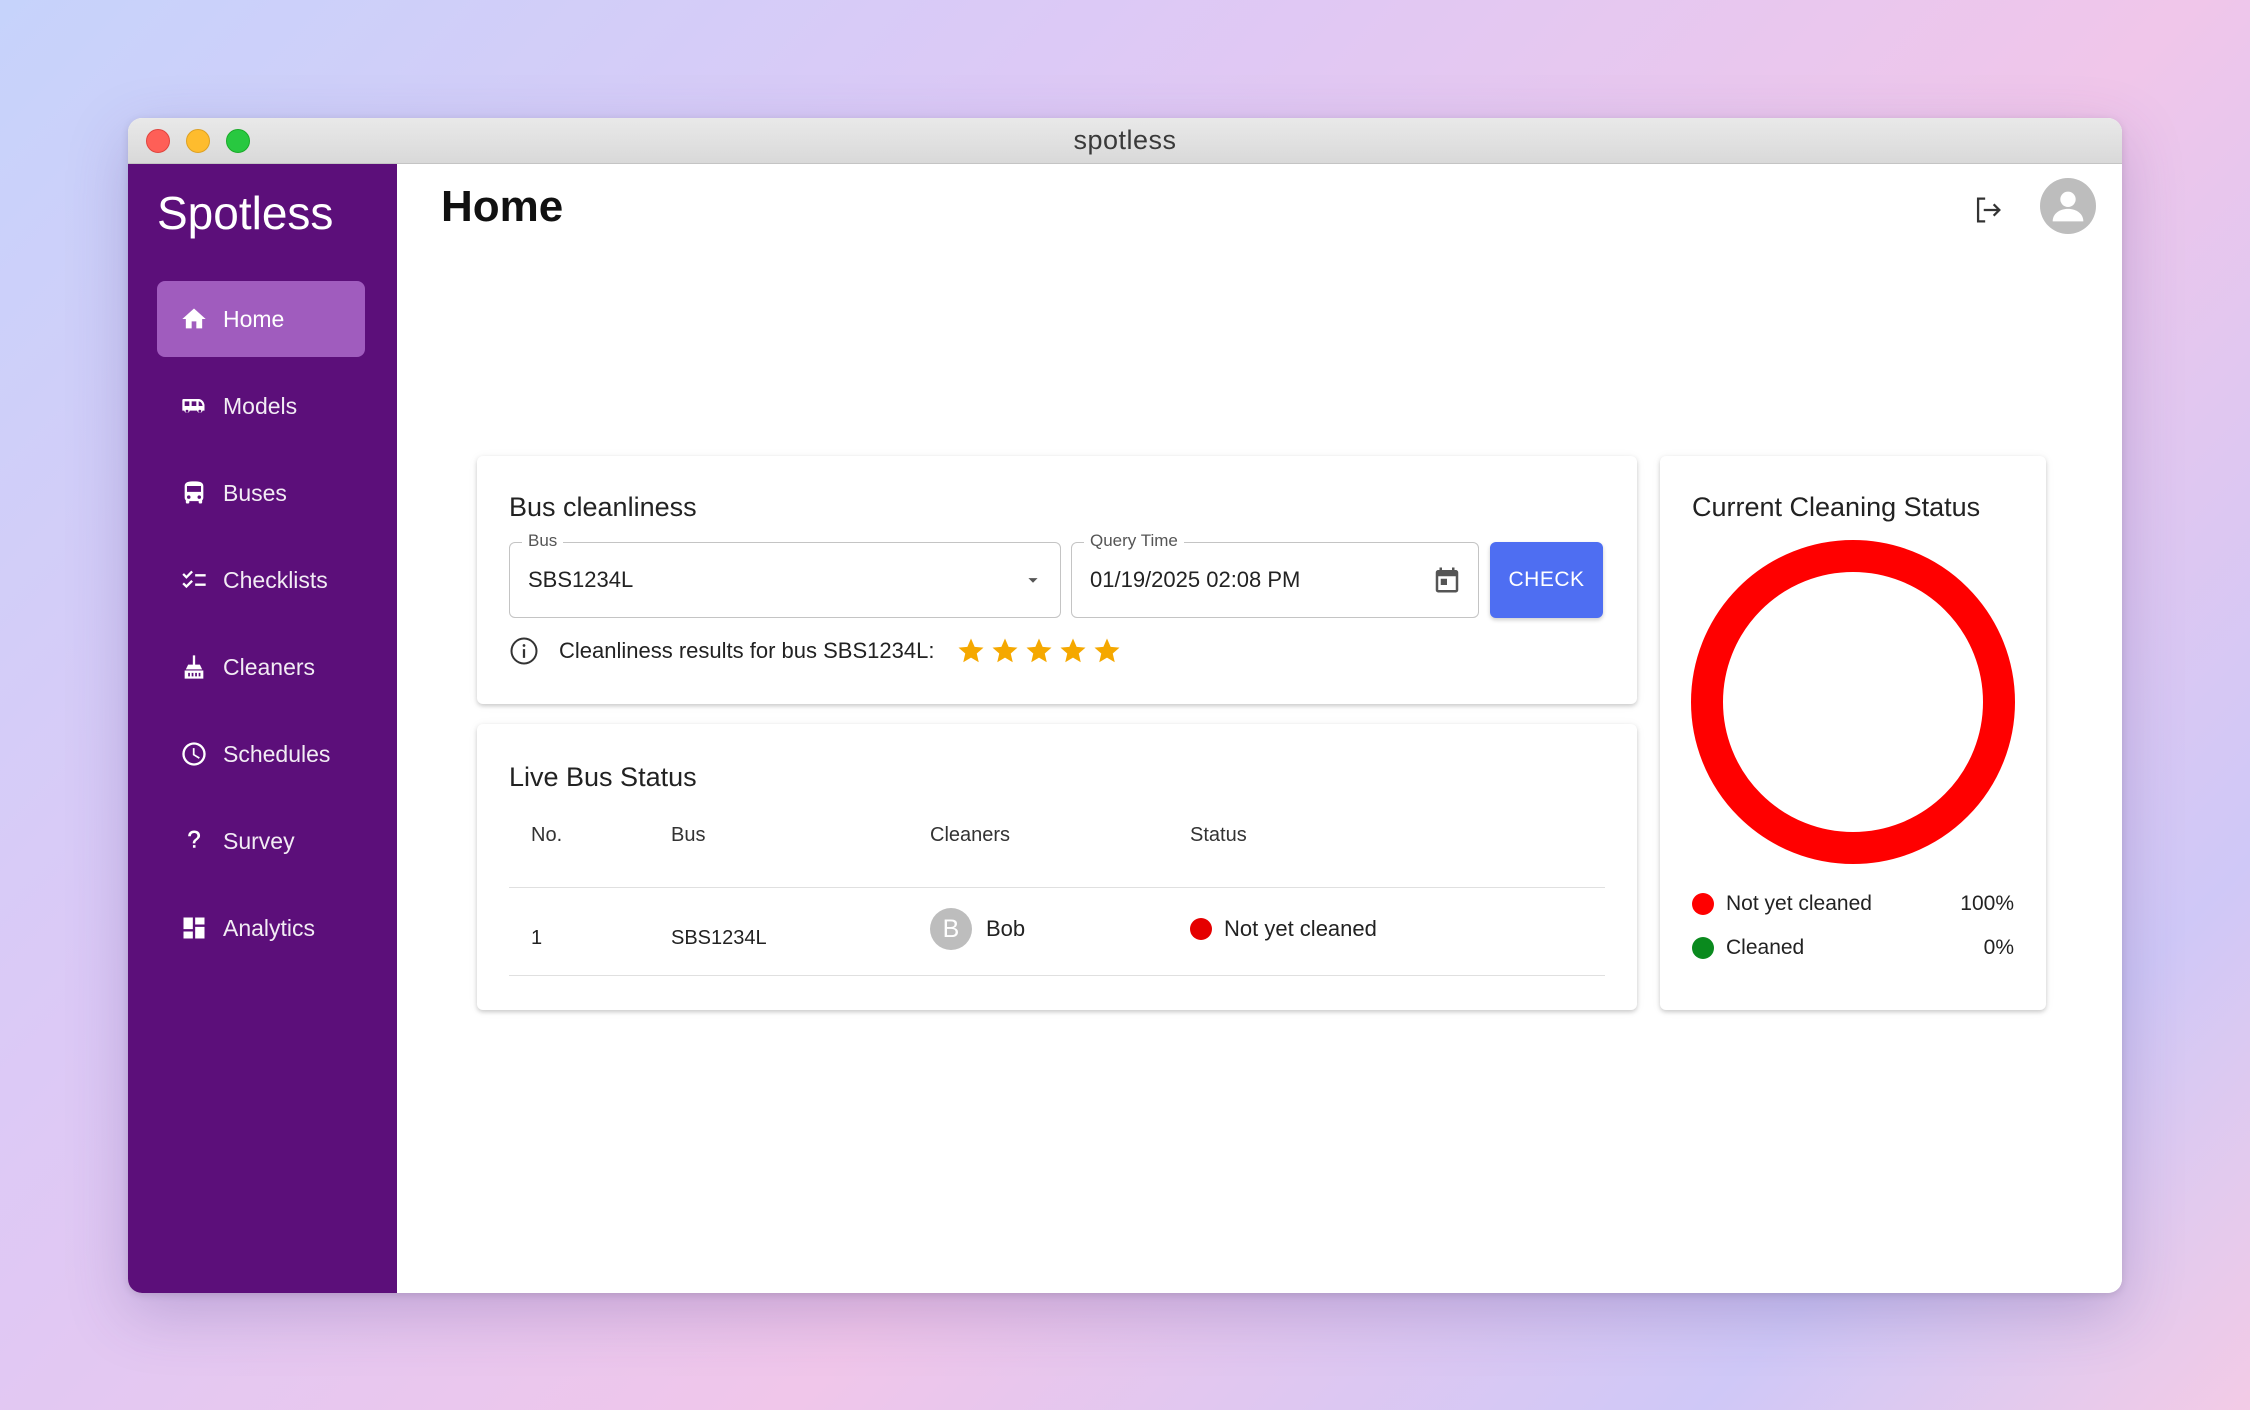  I want to click on sidebar-item-label: Analytics, so click(269, 927).